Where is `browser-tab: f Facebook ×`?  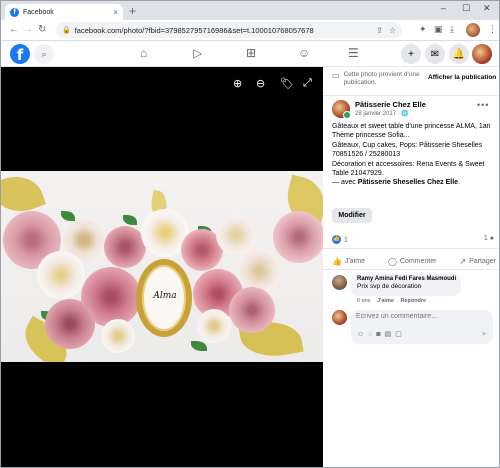
browser-tab: f Facebook × is located at coordinates (64, 12).